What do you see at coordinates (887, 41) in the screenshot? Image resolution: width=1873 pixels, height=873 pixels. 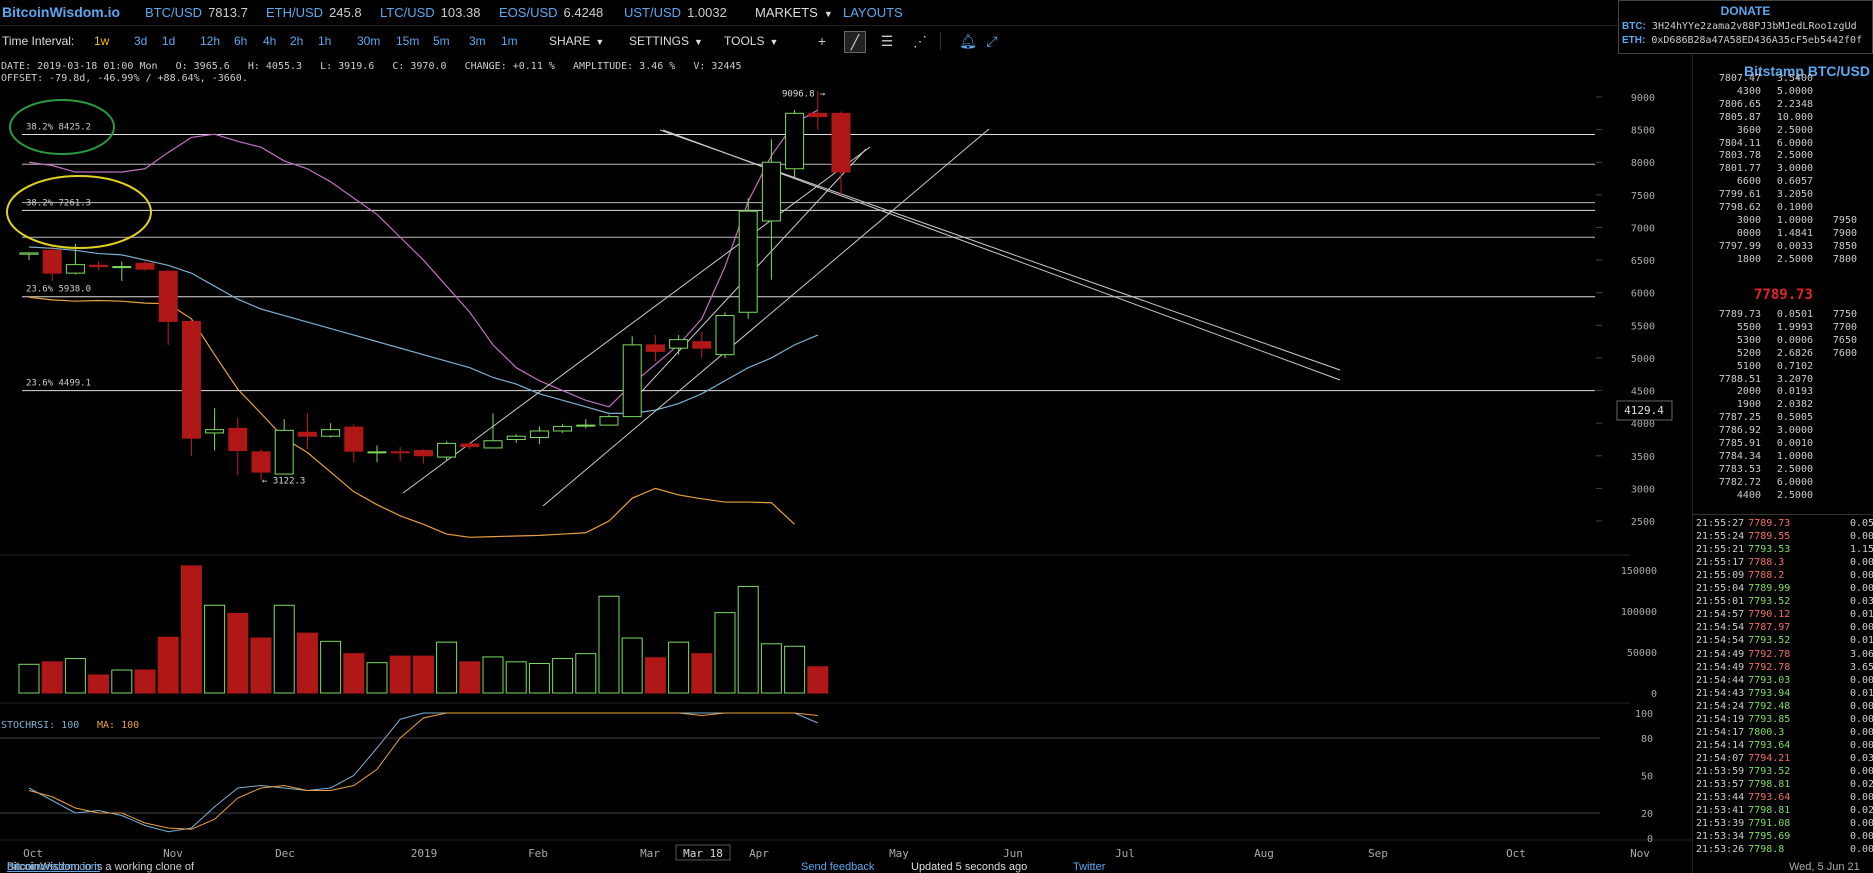 I see `horizontal-lines-icon: ☰` at bounding box center [887, 41].